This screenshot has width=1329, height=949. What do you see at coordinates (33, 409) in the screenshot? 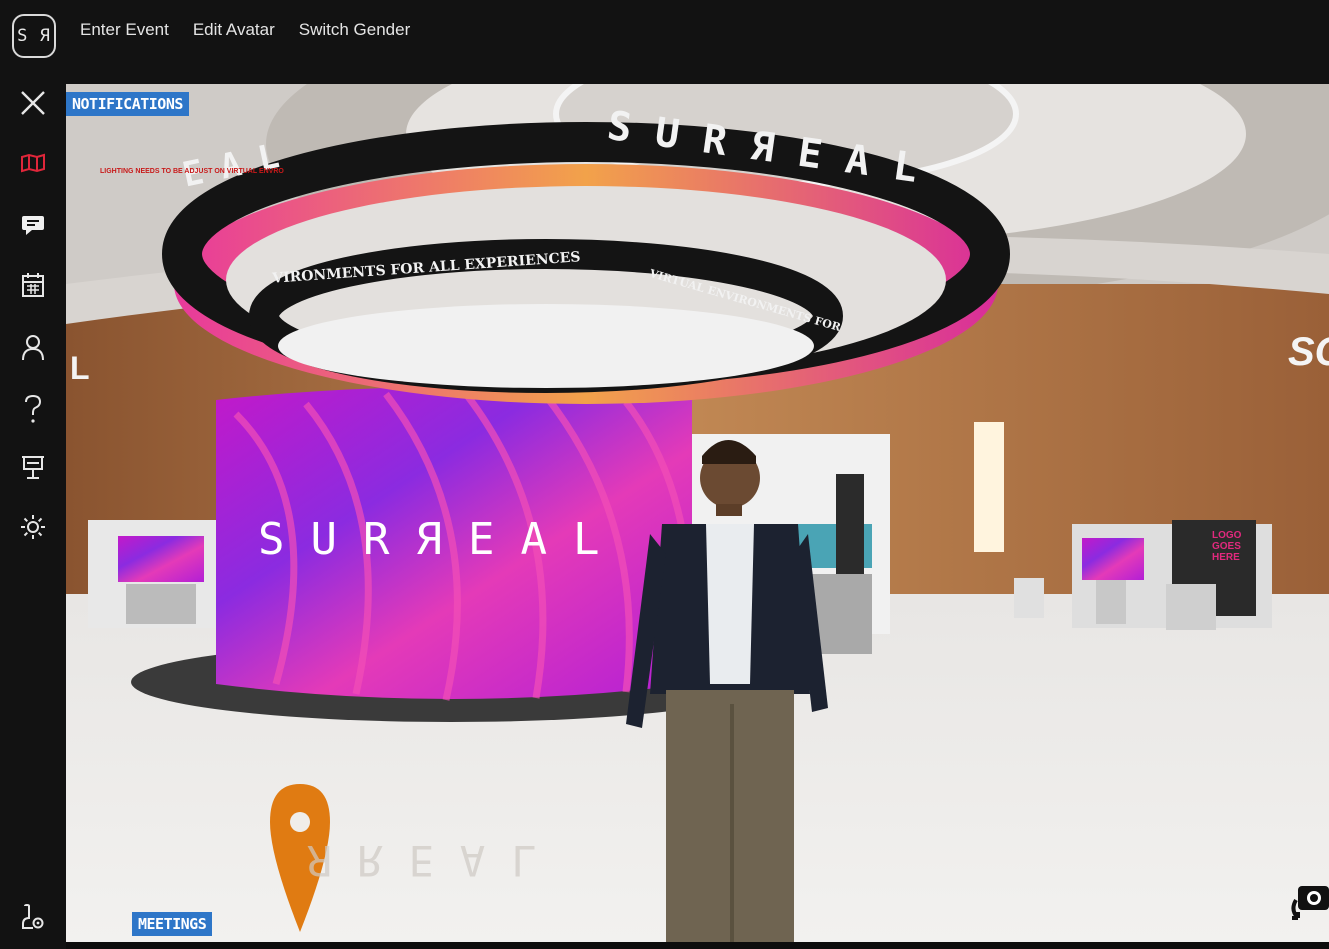
I see `help-icon` at bounding box center [33, 409].